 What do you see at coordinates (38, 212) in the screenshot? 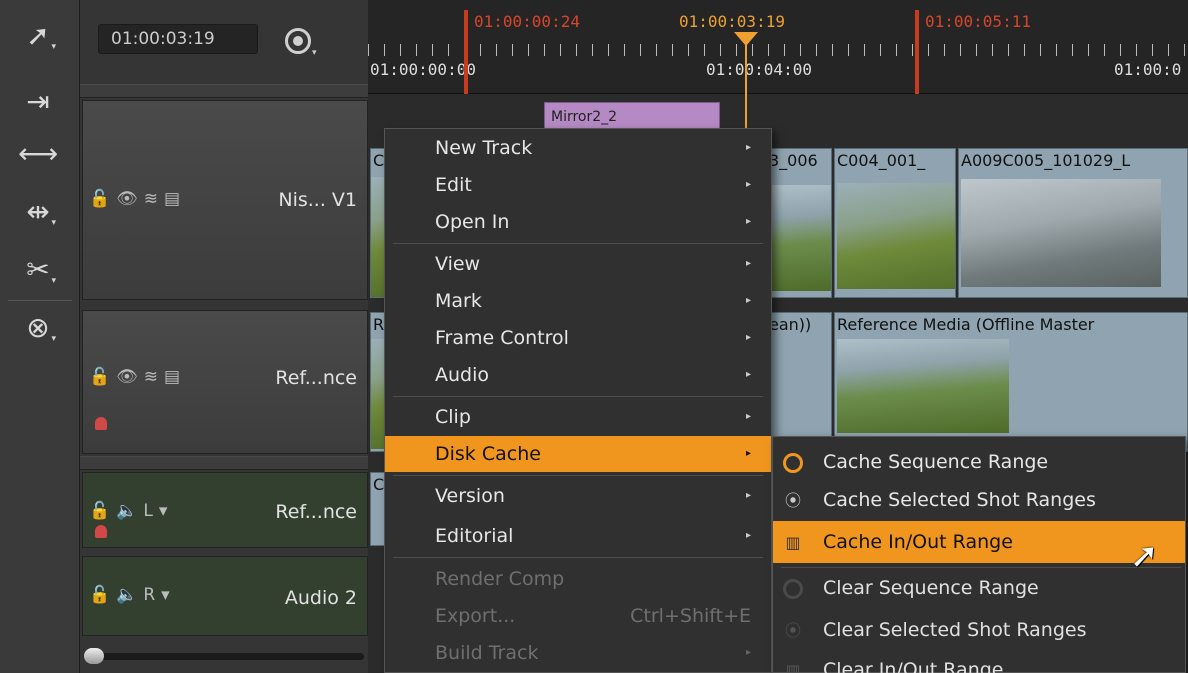
I see `slip-icon: ⇹ ▾` at bounding box center [38, 212].